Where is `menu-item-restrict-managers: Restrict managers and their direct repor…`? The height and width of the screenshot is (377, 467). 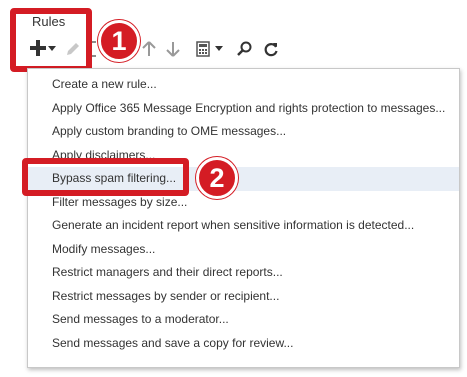 menu-item-restrict-managers: Restrict managers and their direct repor… is located at coordinates (243, 273).